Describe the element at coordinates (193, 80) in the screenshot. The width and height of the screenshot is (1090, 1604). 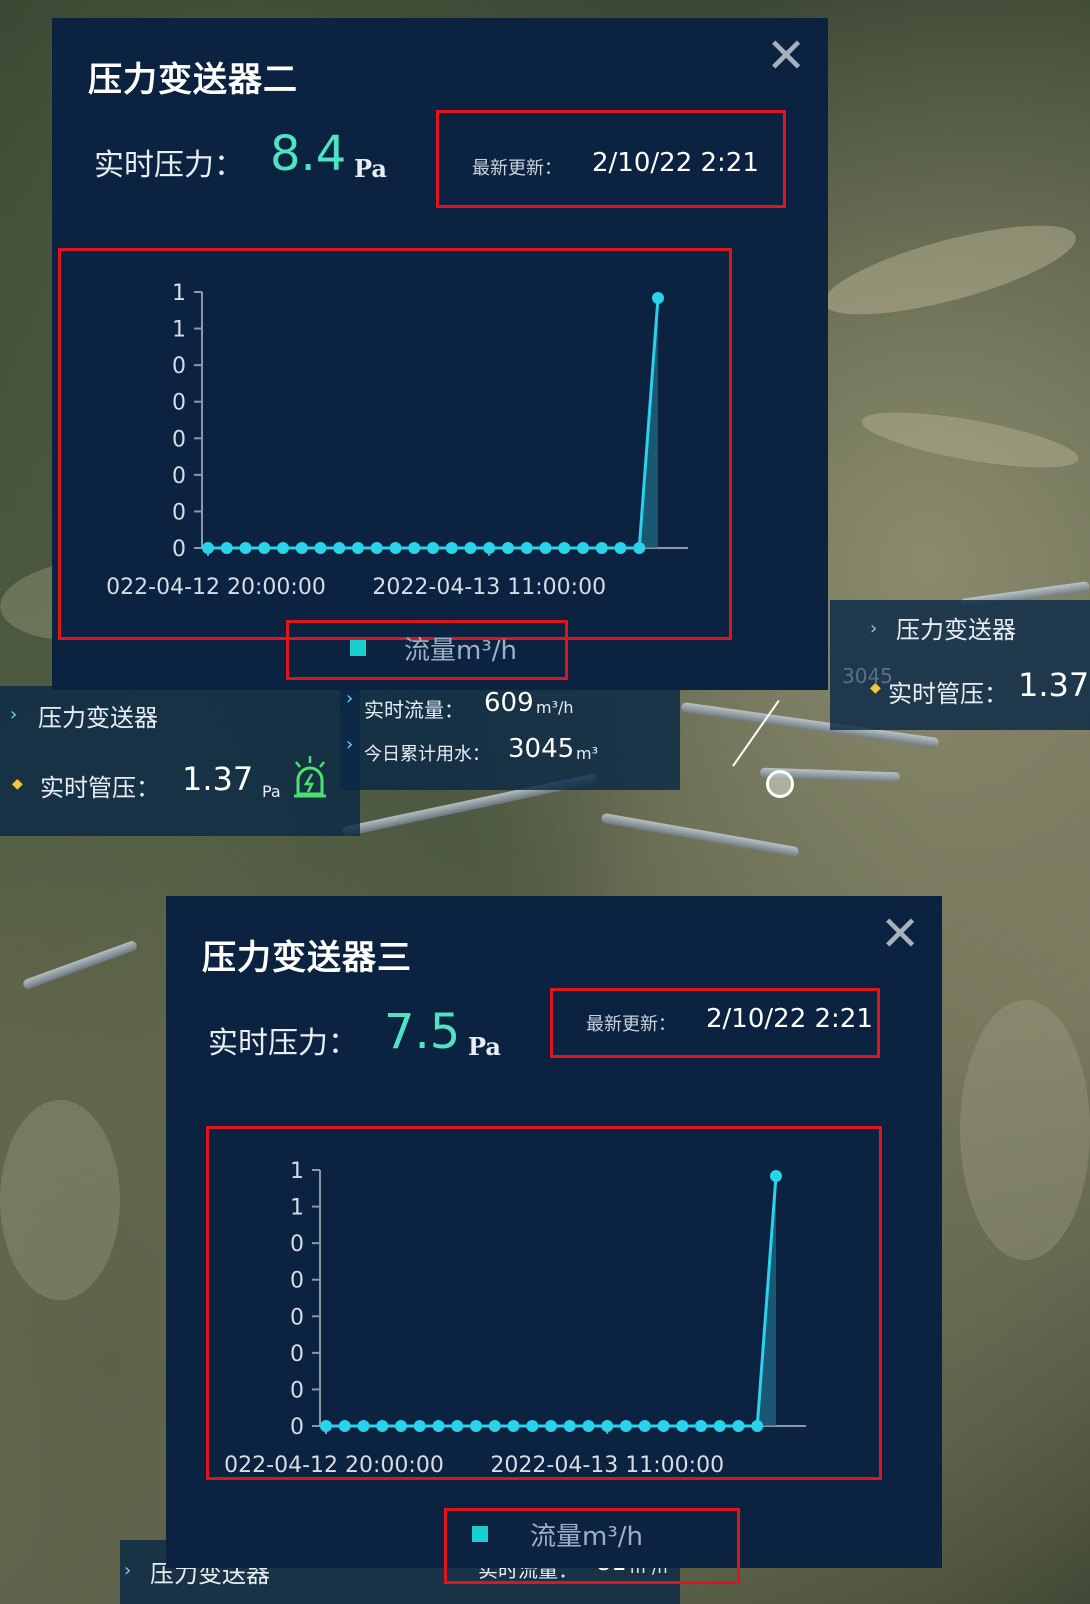
I see `popup-title: 压力变送器二` at that location.